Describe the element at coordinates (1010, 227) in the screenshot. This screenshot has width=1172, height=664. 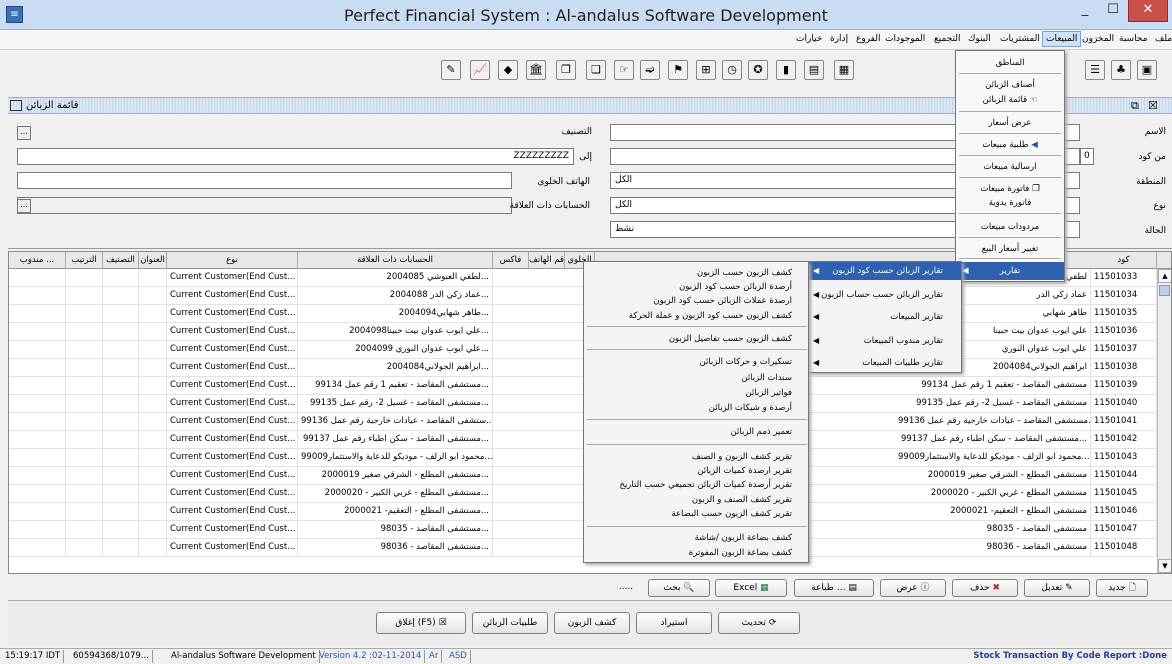
I see `menu-item-sales-returns: مردودات مبيعات` at that location.